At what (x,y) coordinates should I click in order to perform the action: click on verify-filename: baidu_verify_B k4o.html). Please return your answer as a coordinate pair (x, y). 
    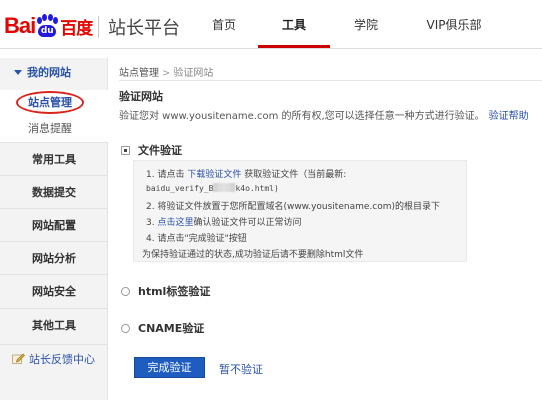
    Looking at the image, I should click on (212, 188).